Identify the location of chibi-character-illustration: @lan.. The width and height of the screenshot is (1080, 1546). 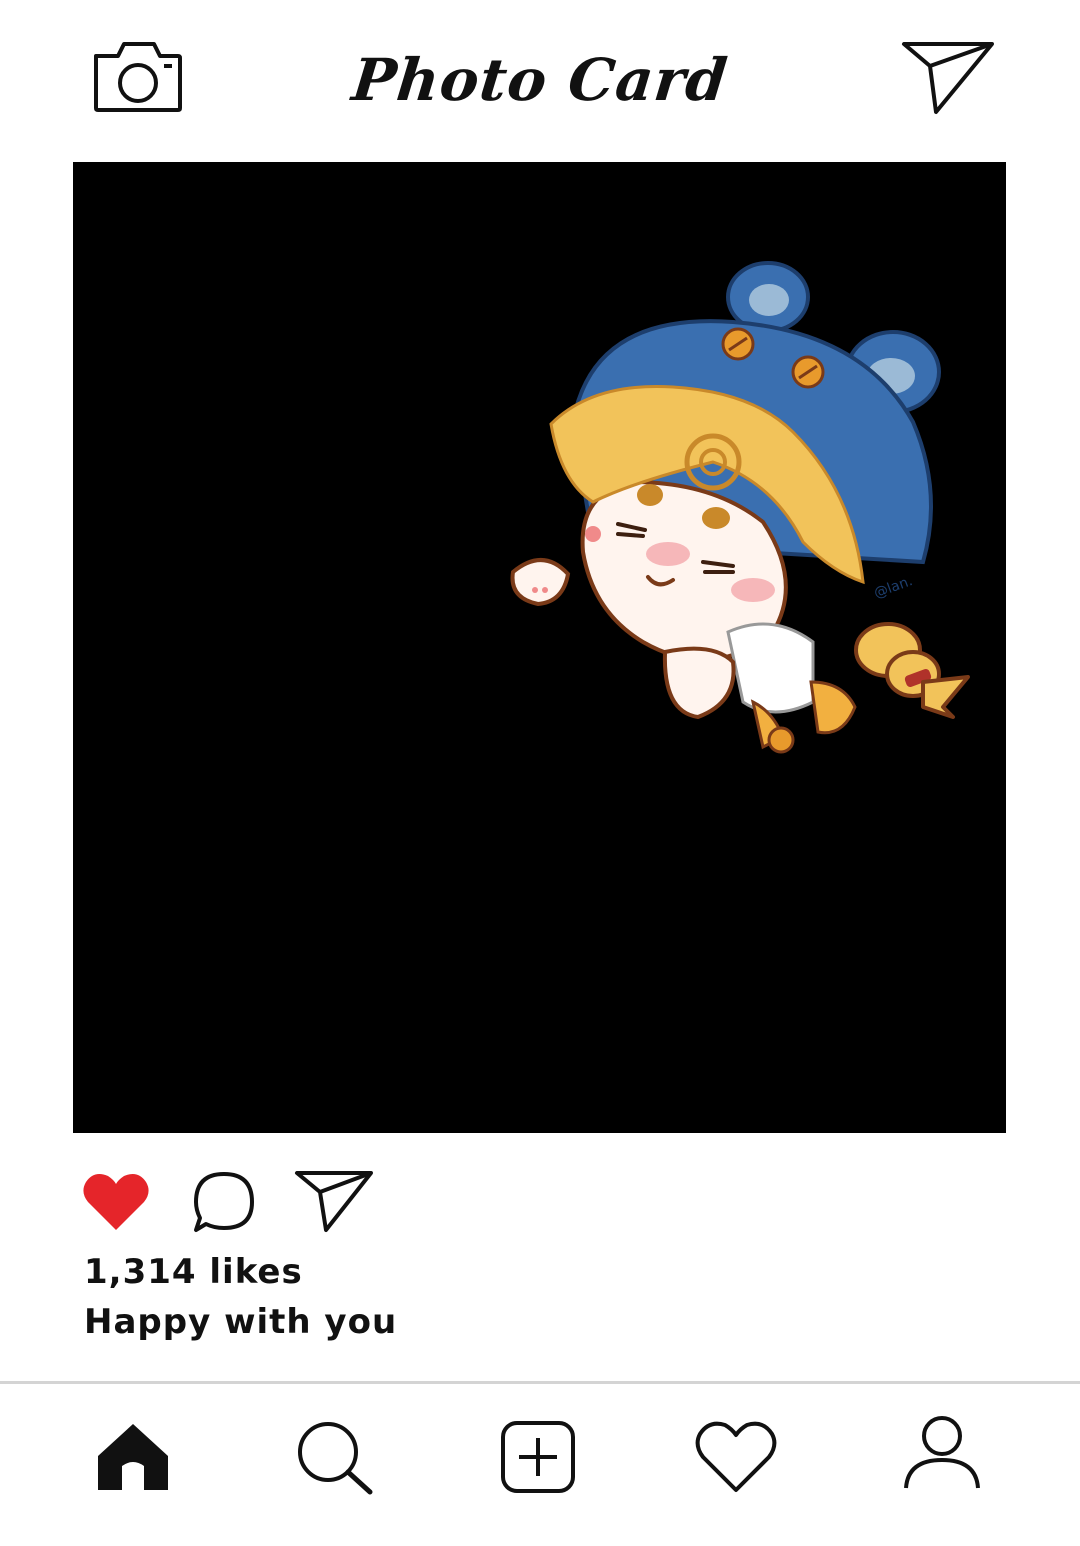
(740, 507).